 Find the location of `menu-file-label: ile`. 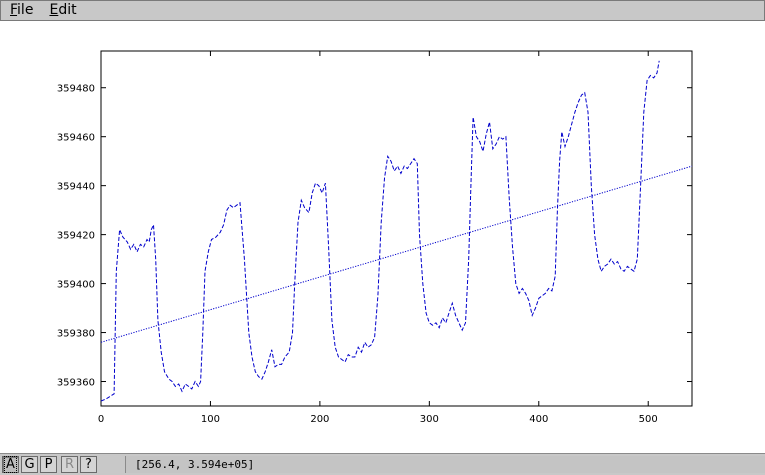

menu-file-label: ile is located at coordinates (25, 10).